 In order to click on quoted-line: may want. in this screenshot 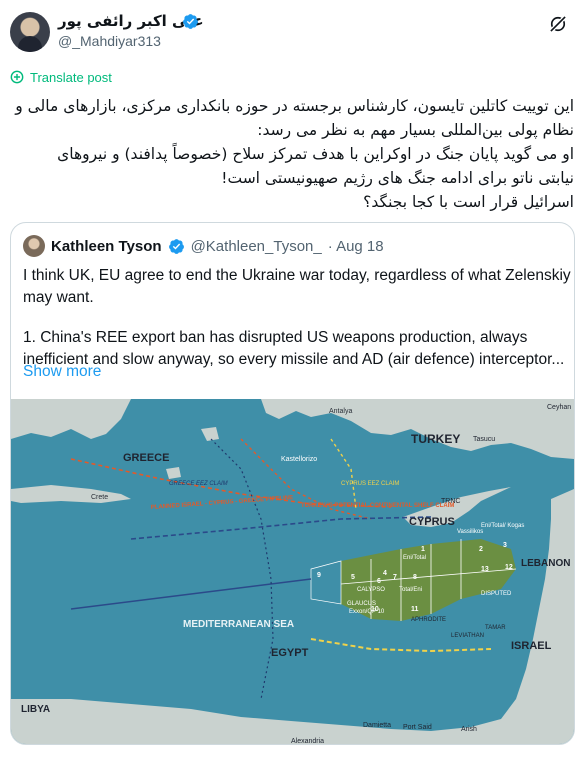, I will do `click(58, 297)`.